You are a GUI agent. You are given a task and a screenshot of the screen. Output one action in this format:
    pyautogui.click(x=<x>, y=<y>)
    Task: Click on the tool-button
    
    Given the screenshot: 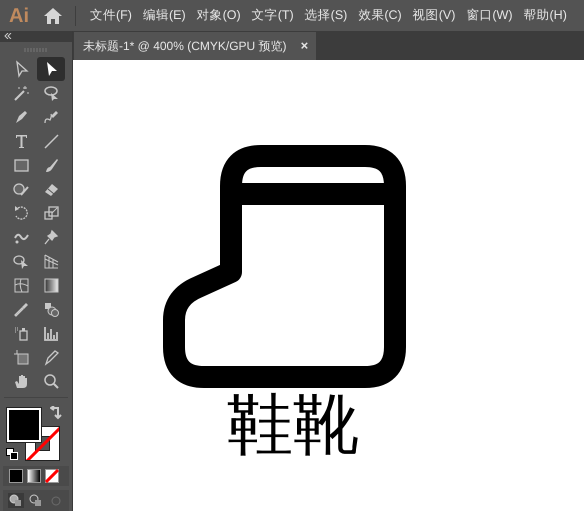 What is the action you would take?
    pyautogui.click(x=51, y=69)
    